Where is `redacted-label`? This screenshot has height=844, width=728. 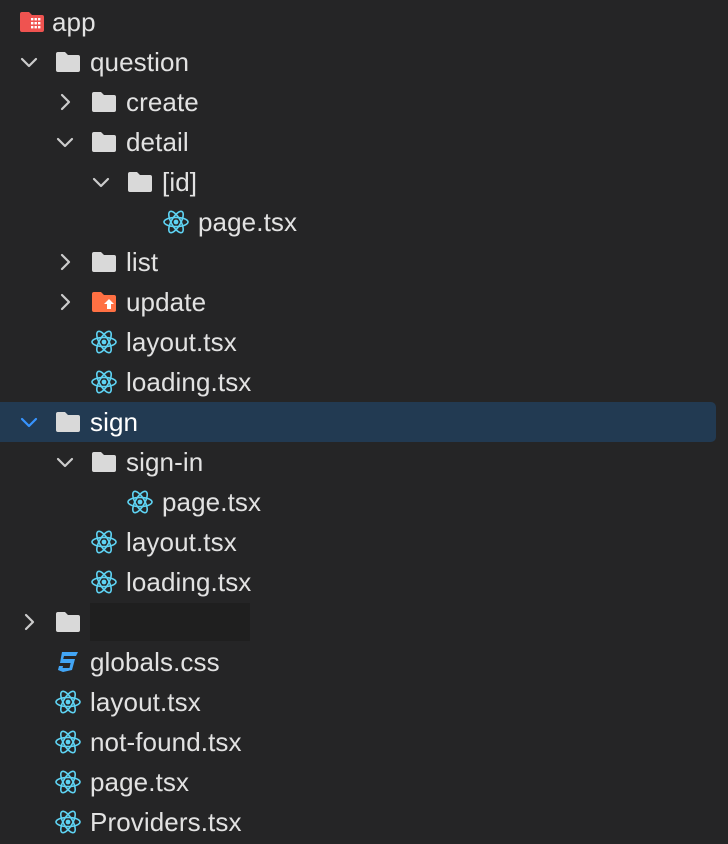
redacted-label is located at coordinates (170, 622).